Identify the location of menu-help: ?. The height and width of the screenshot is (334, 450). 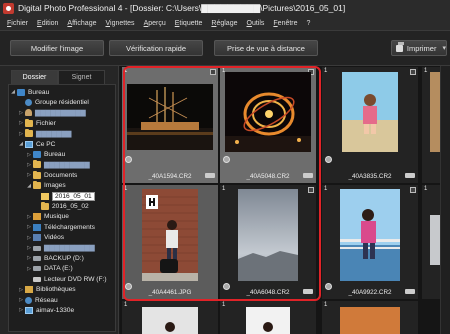
(309, 23).